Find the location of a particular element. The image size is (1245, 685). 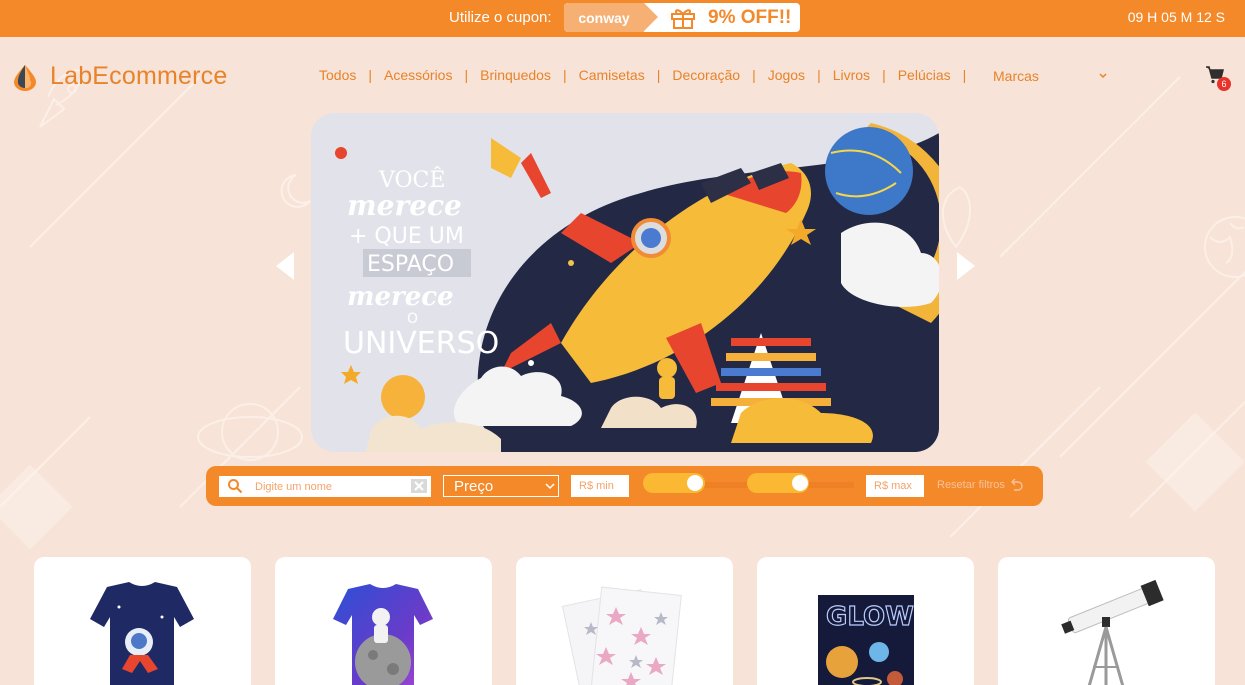

product-card: GLOW is located at coordinates (865, 621).